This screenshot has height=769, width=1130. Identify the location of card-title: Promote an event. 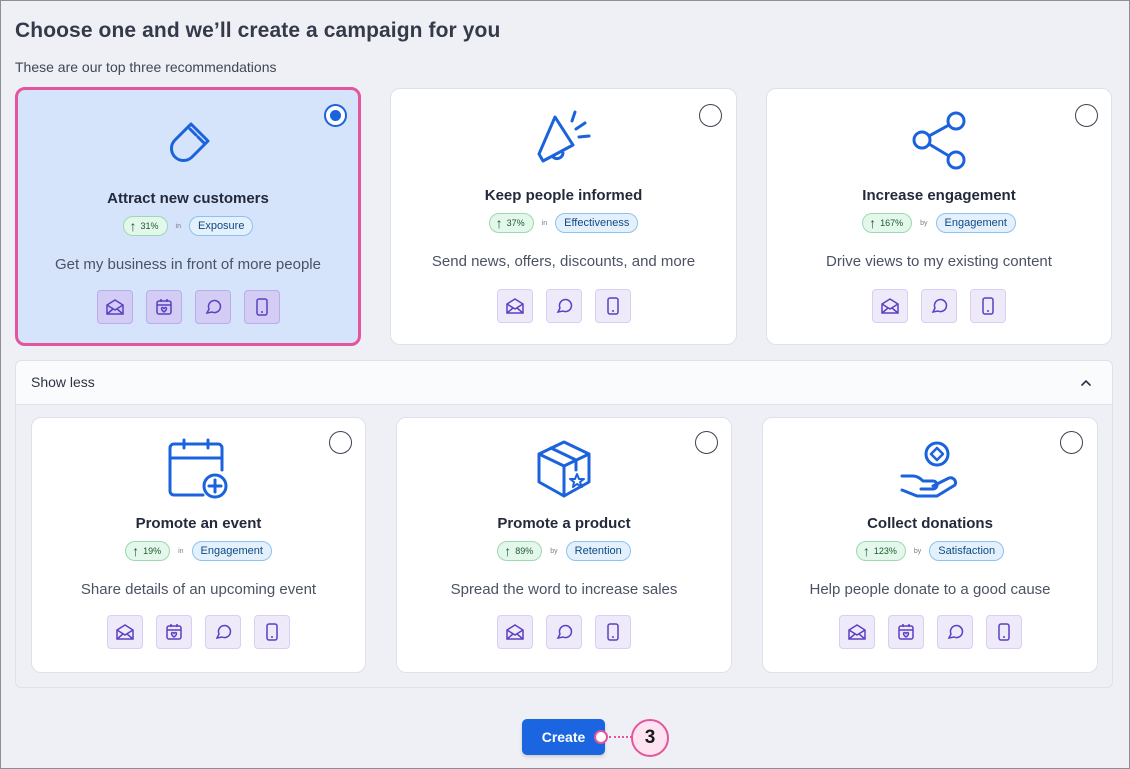
(198, 523).